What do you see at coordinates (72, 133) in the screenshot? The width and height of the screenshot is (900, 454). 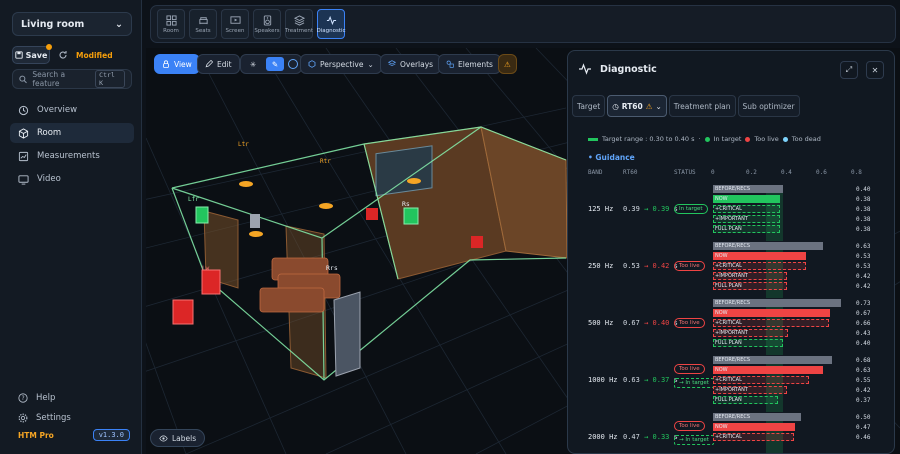 I see `sidebar-item-room: Room` at bounding box center [72, 133].